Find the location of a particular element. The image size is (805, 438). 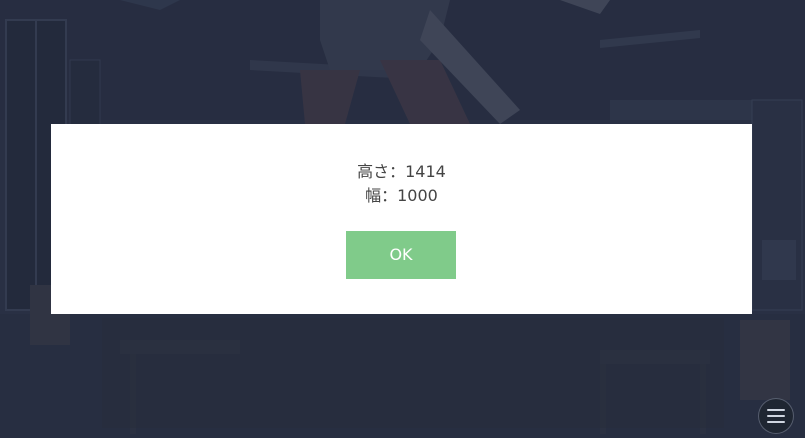

ok-button: OK is located at coordinates (401, 255).